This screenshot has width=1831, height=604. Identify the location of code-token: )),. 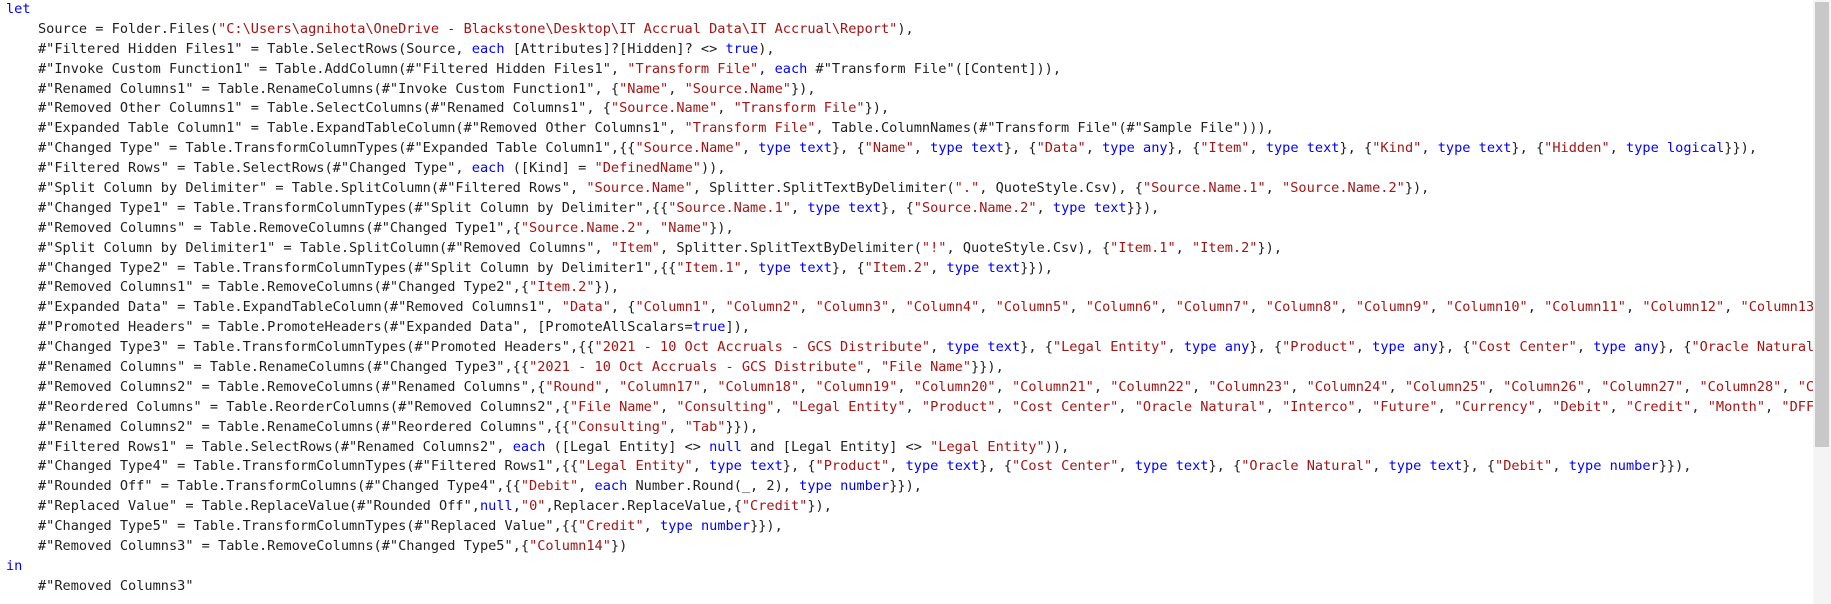
(1057, 446).